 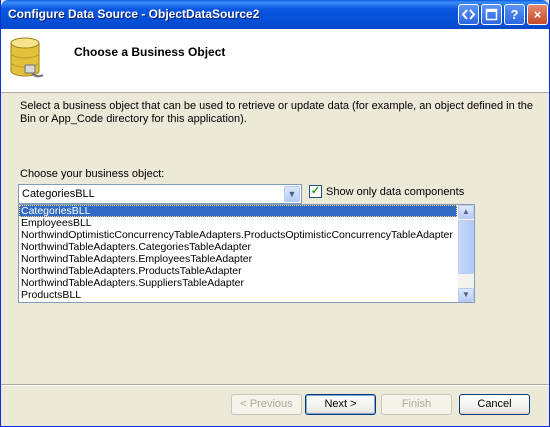 What do you see at coordinates (238, 211) in the screenshot?
I see `list-item: CategoriesBLL` at bounding box center [238, 211].